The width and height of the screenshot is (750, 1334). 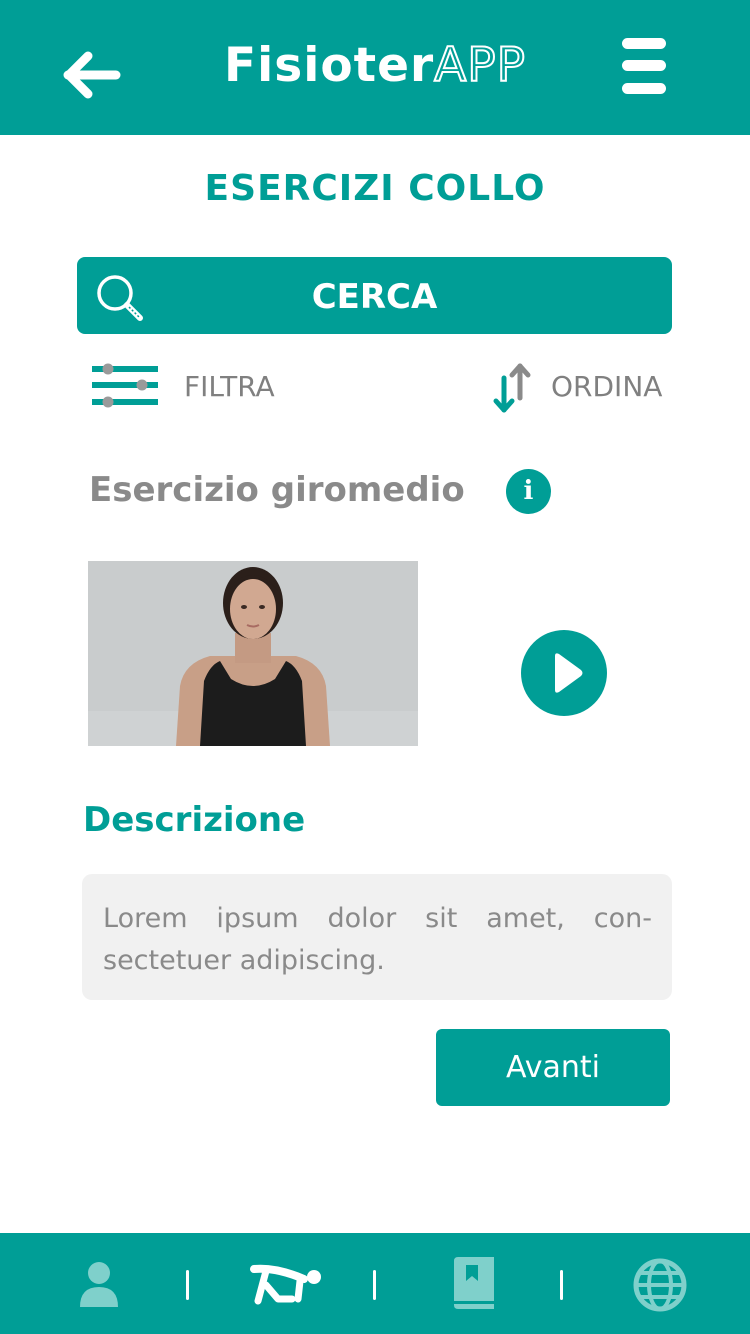 I want to click on exercise-video-thumbnail, so click(x=253, y=653).